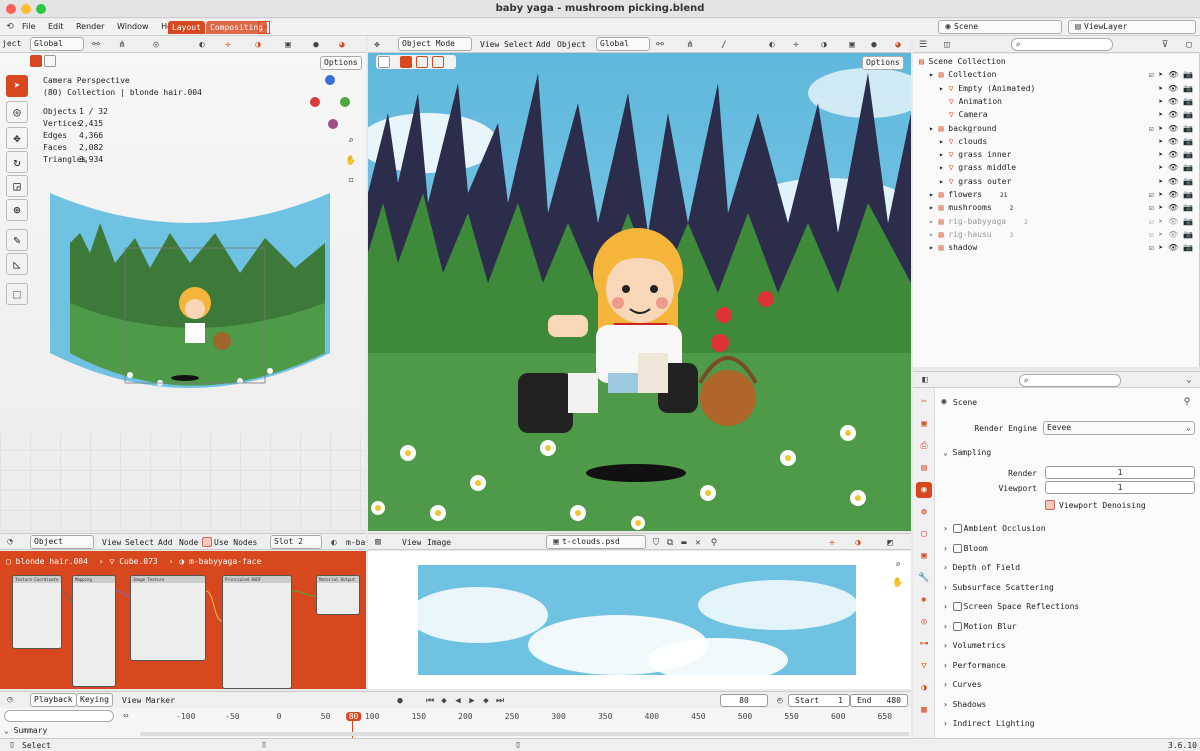  Describe the element at coordinates (890, 543) in the screenshot. I see `image-display-icon: ◩` at that location.